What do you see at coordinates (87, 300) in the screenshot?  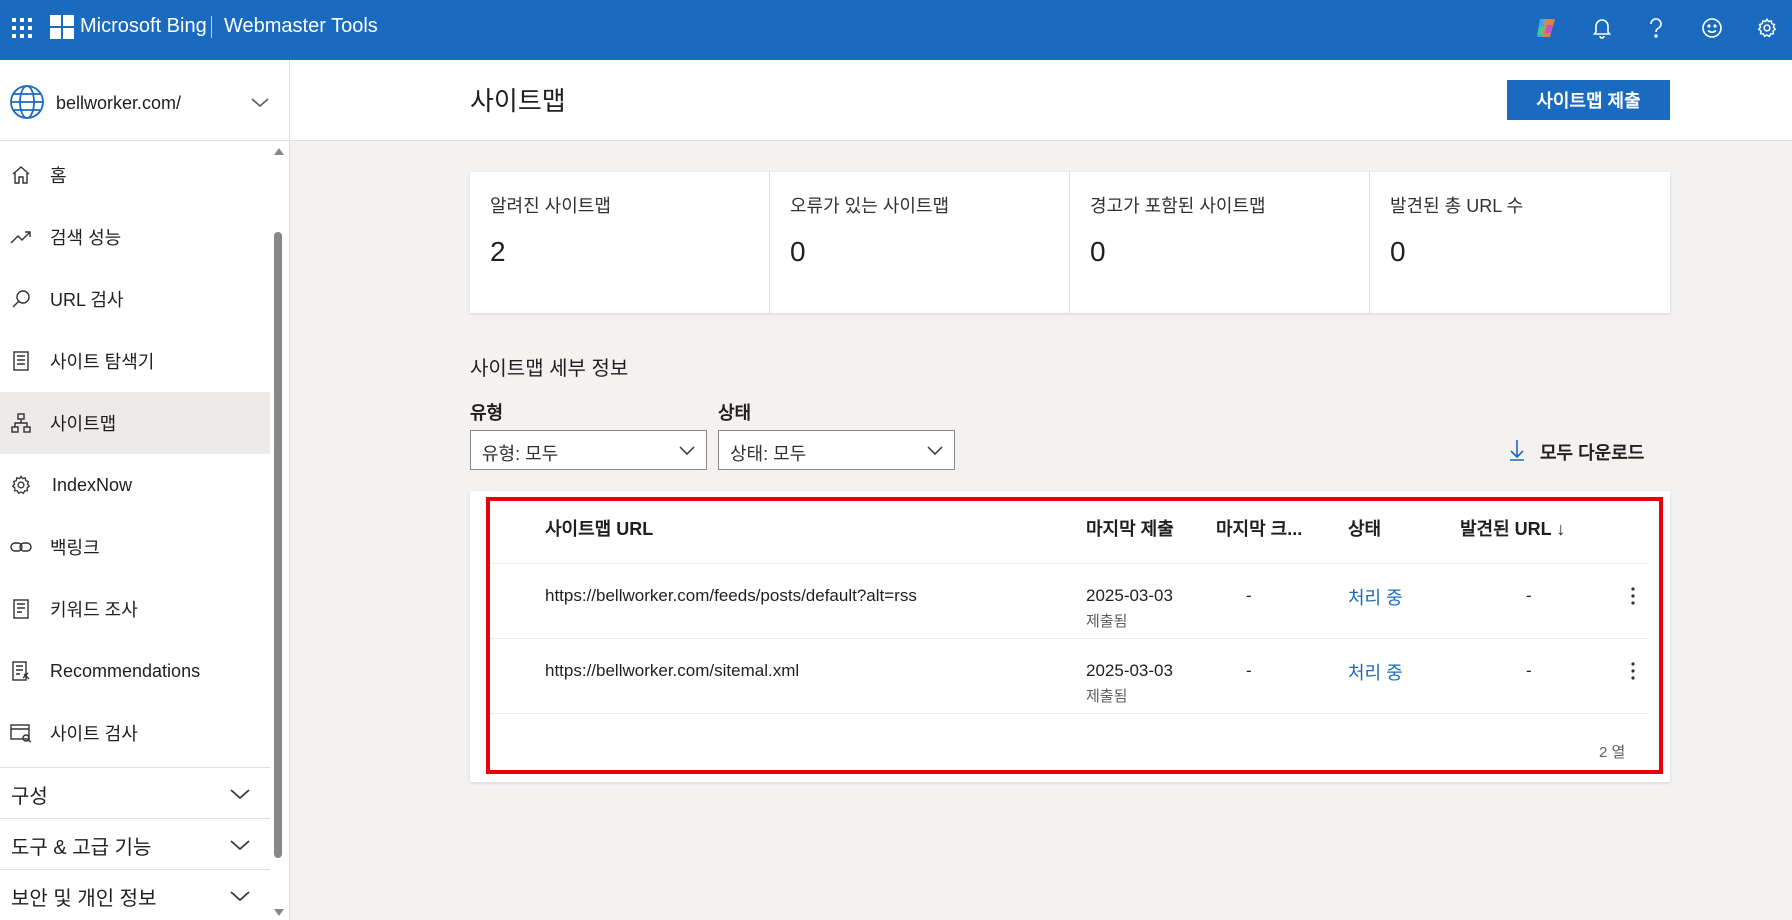 I see `sidebar-item-label: URL 검사` at bounding box center [87, 300].